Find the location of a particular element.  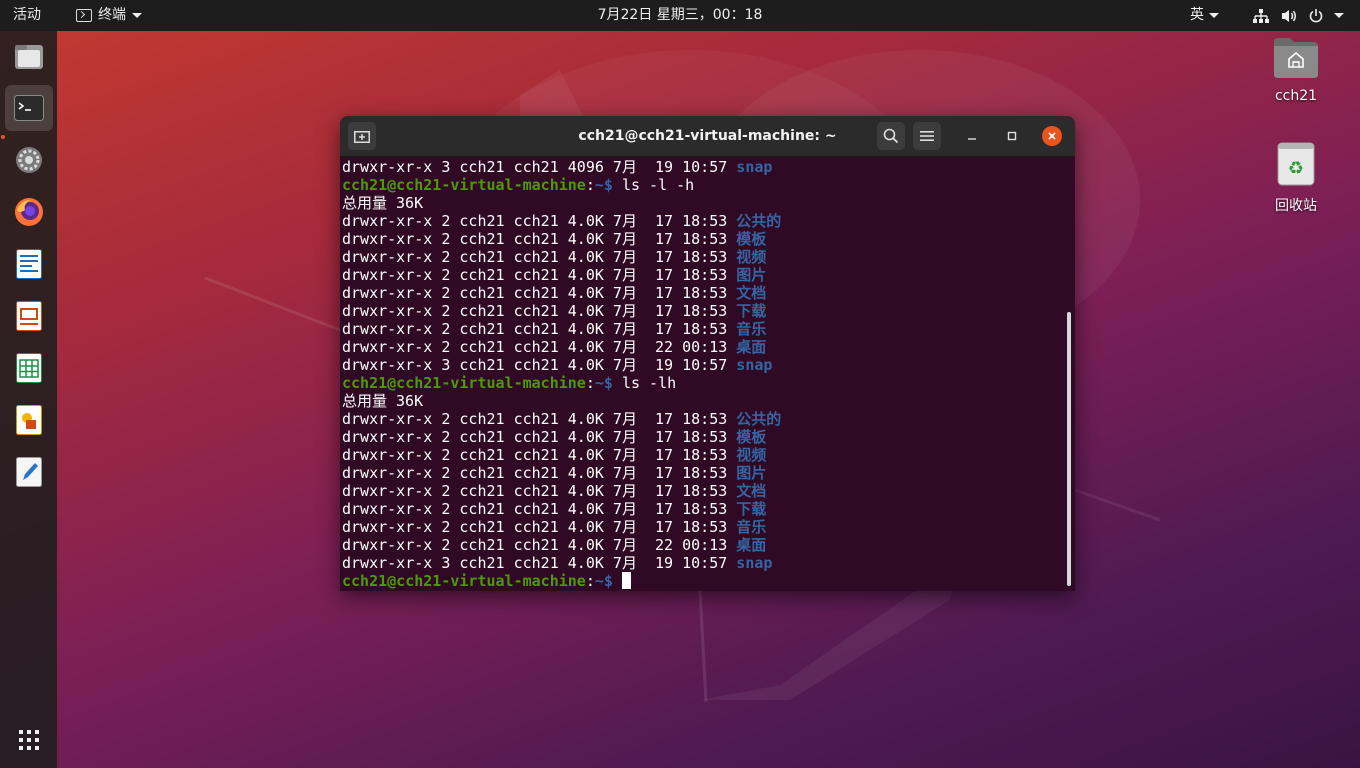

dock-terminal is located at coordinates (29, 108).